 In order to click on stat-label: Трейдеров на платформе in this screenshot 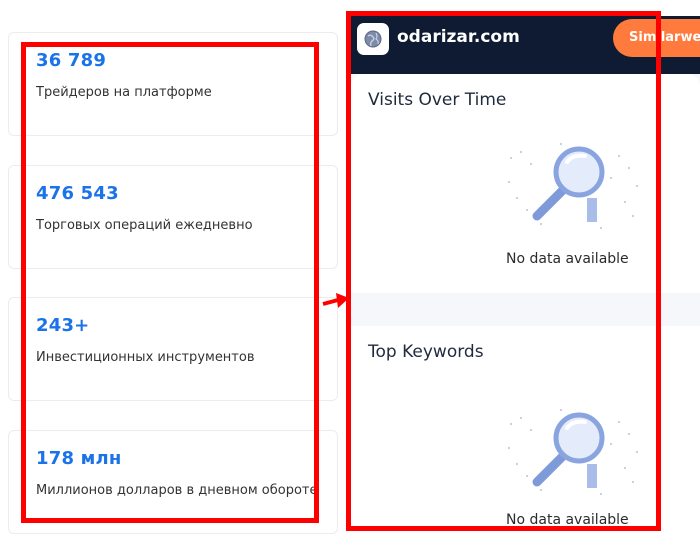, I will do `click(124, 92)`.